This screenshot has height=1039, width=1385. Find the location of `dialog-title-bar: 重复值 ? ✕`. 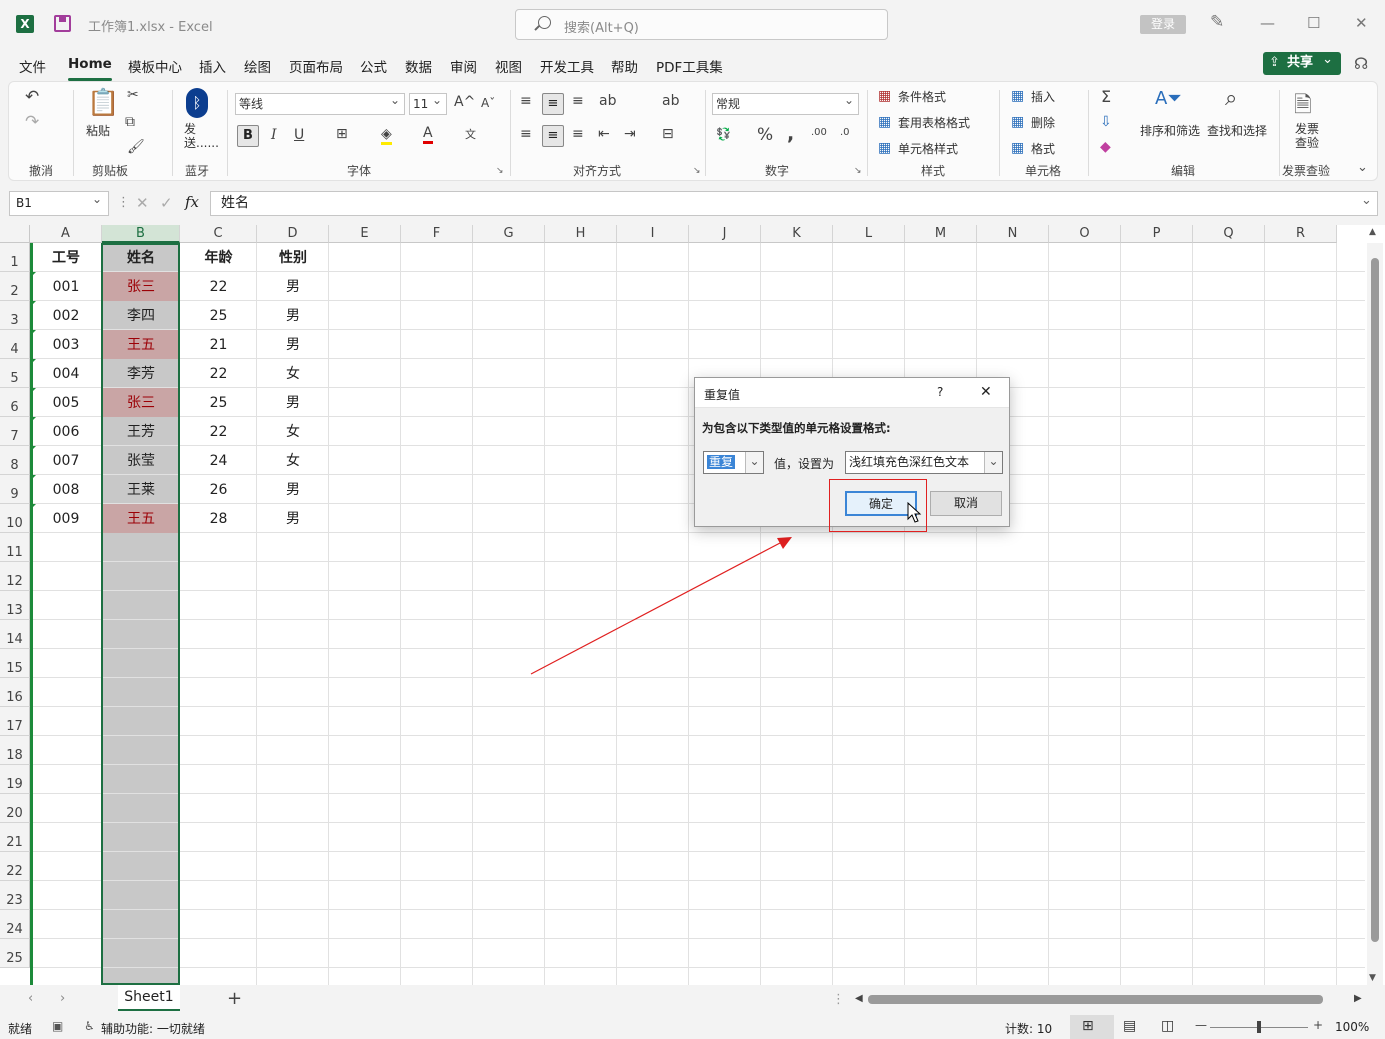

dialog-title-bar: 重复值 ? ✕ is located at coordinates (852, 393).